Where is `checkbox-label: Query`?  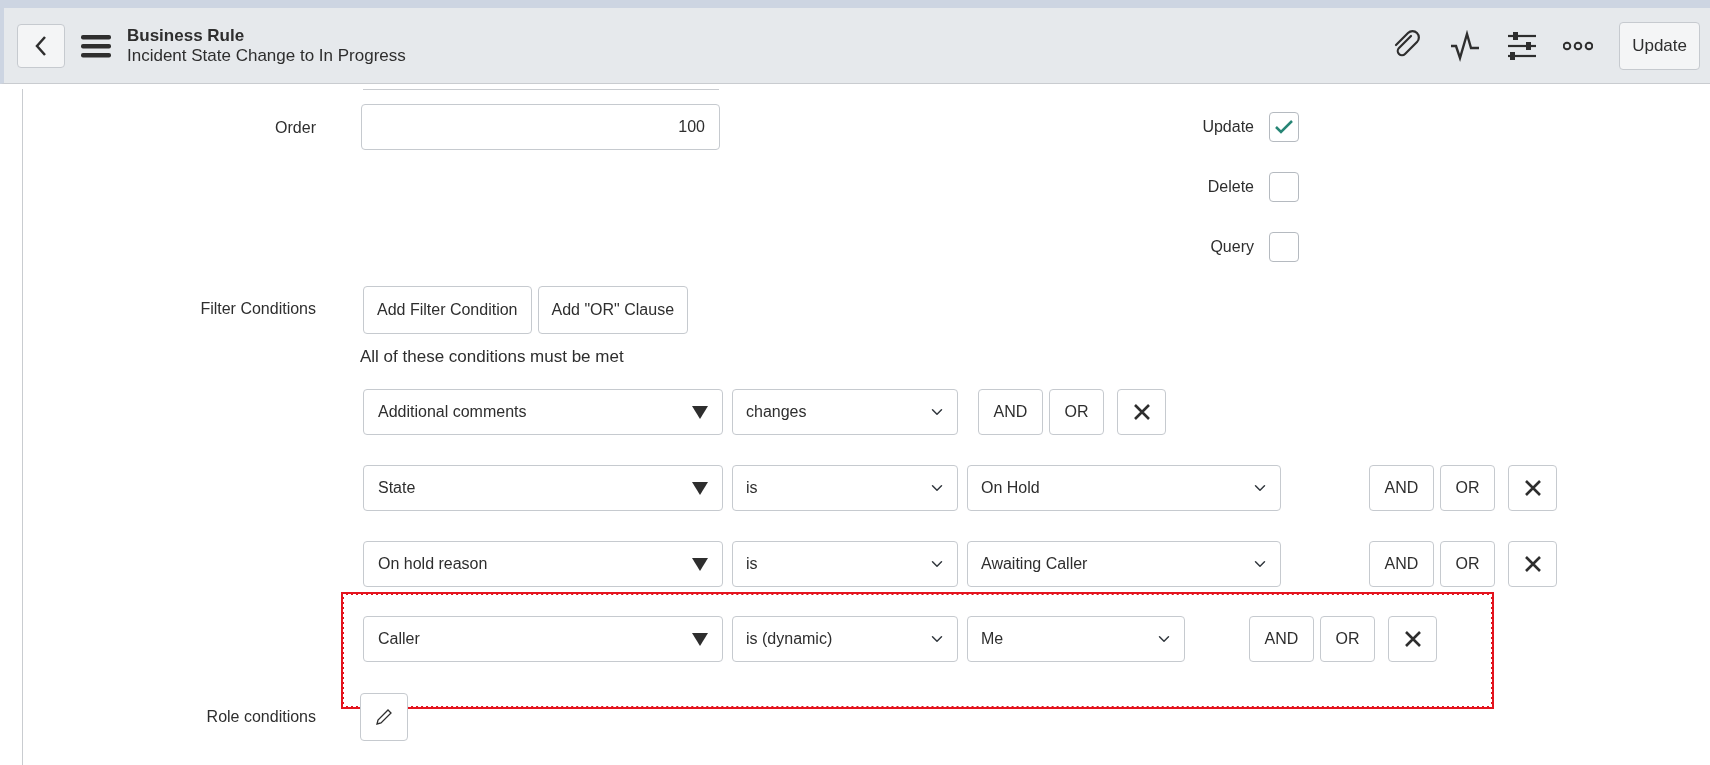
checkbox-label: Query is located at coordinates (1231, 247).